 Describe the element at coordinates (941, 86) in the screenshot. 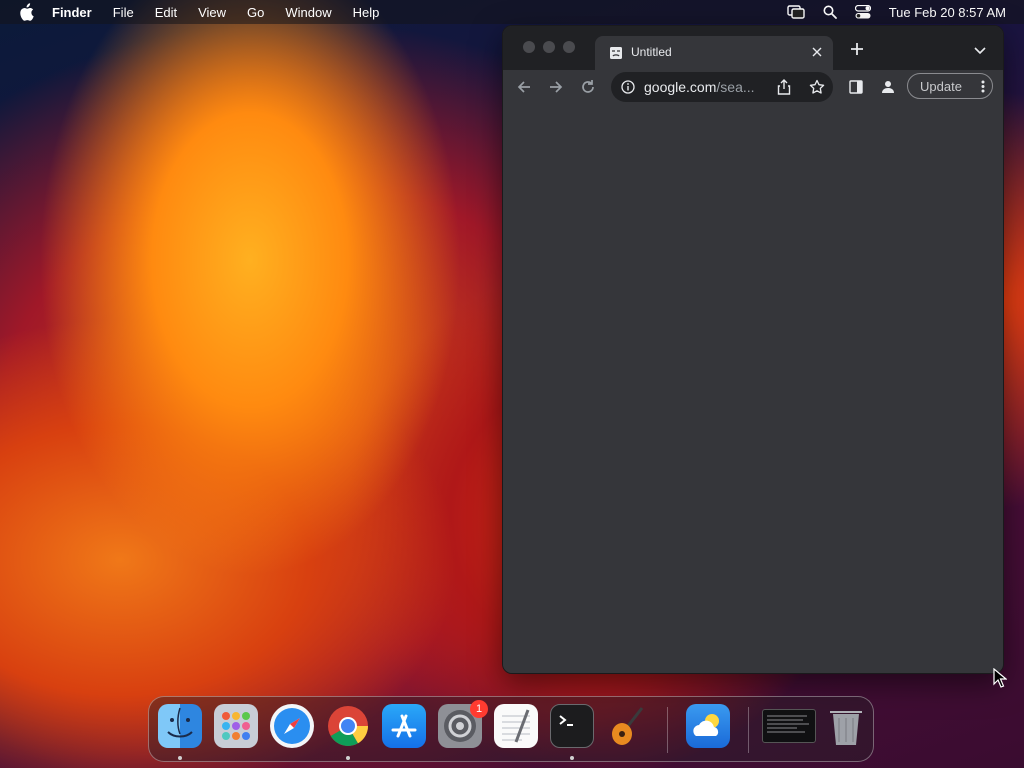

I see `update-label: Update` at that location.